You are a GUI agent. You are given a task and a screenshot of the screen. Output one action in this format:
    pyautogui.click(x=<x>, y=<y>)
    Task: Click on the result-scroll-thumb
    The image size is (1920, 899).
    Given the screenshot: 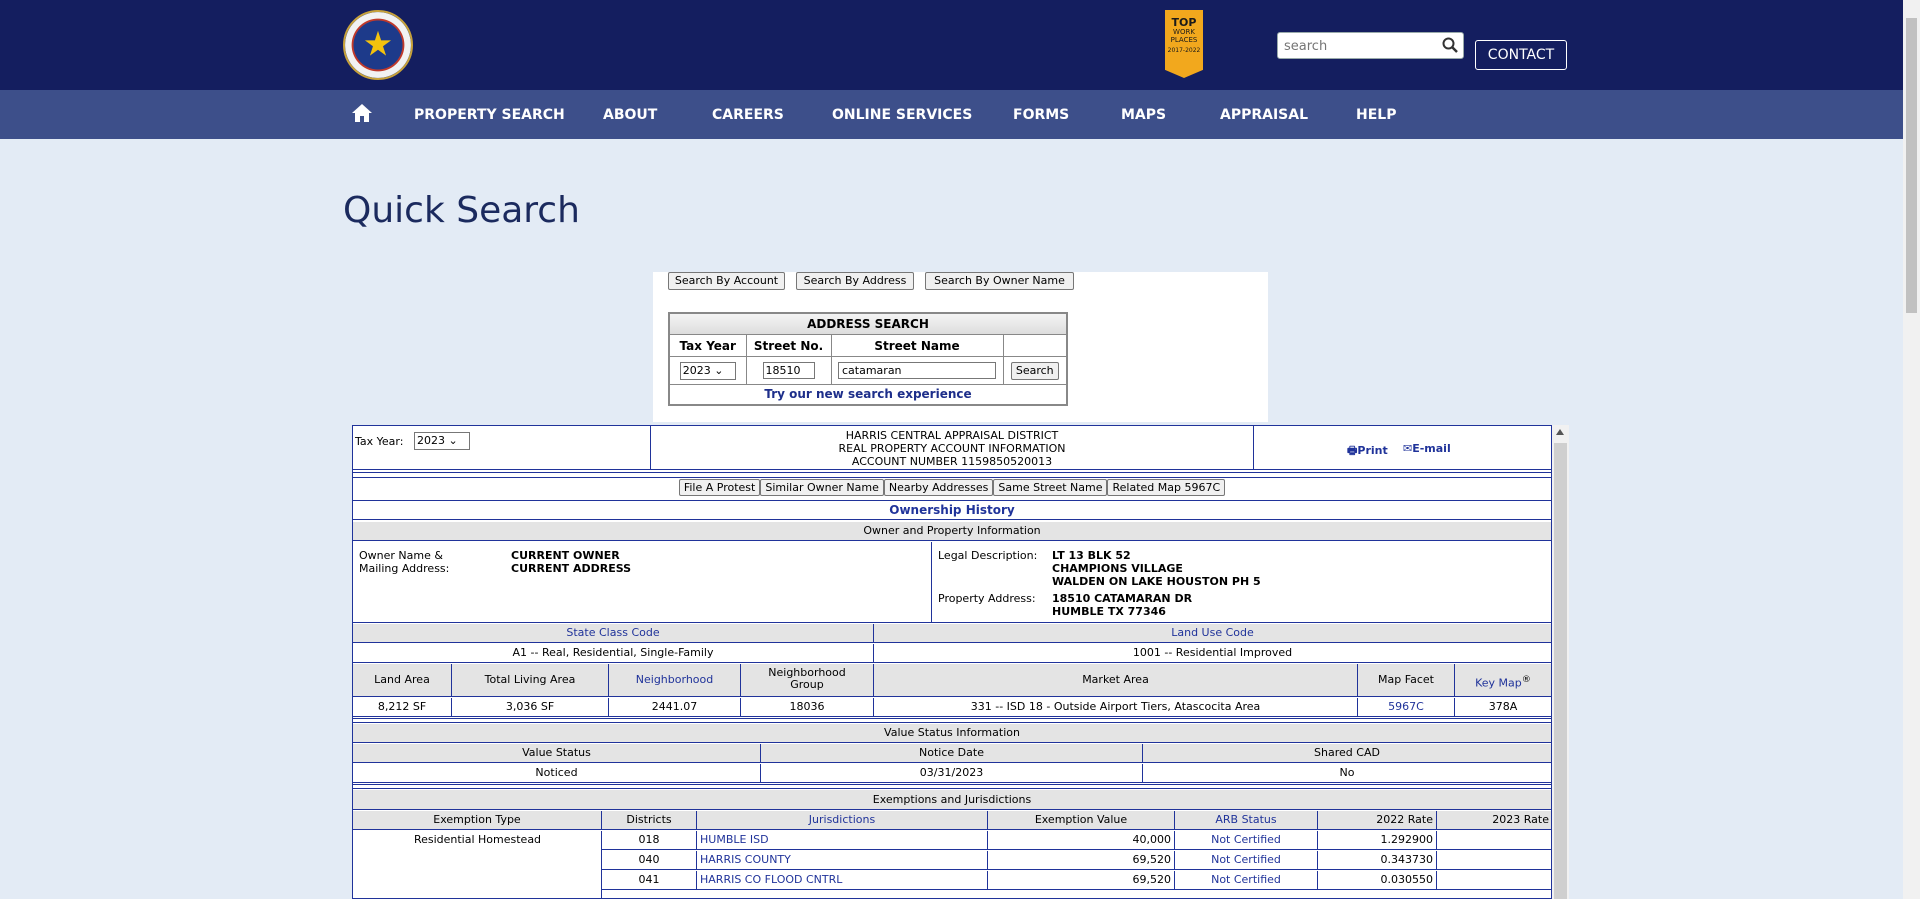 What is the action you would take?
    pyautogui.click(x=1560, y=671)
    